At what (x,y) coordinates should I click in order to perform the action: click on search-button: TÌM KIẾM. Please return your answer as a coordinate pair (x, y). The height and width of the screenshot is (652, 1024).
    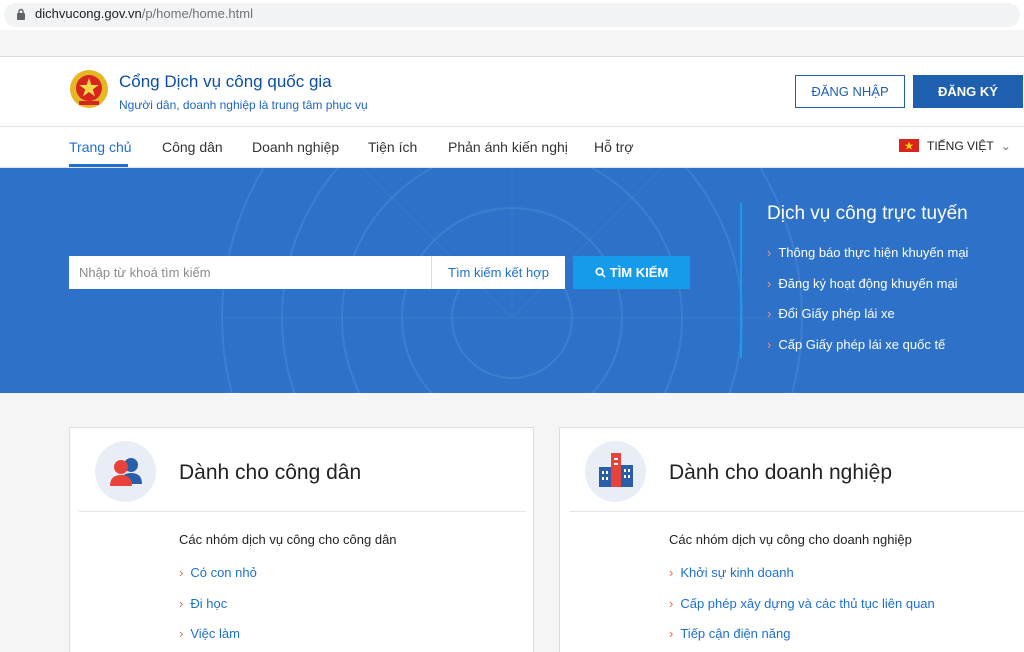
    Looking at the image, I should click on (631, 272).